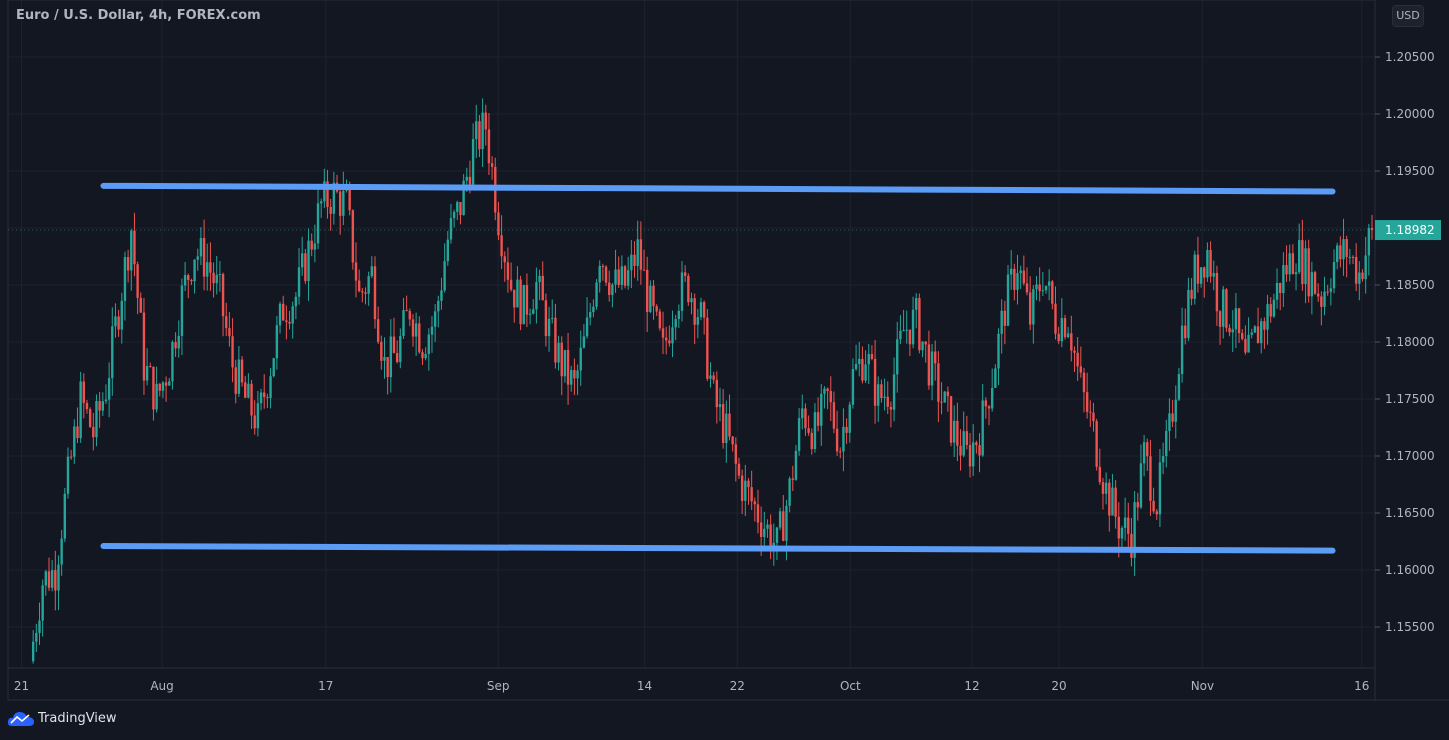 The width and height of the screenshot is (1449, 740). Describe the element at coordinates (1410, 342) in the screenshot. I see `y-tick-label: 1.18000` at that location.